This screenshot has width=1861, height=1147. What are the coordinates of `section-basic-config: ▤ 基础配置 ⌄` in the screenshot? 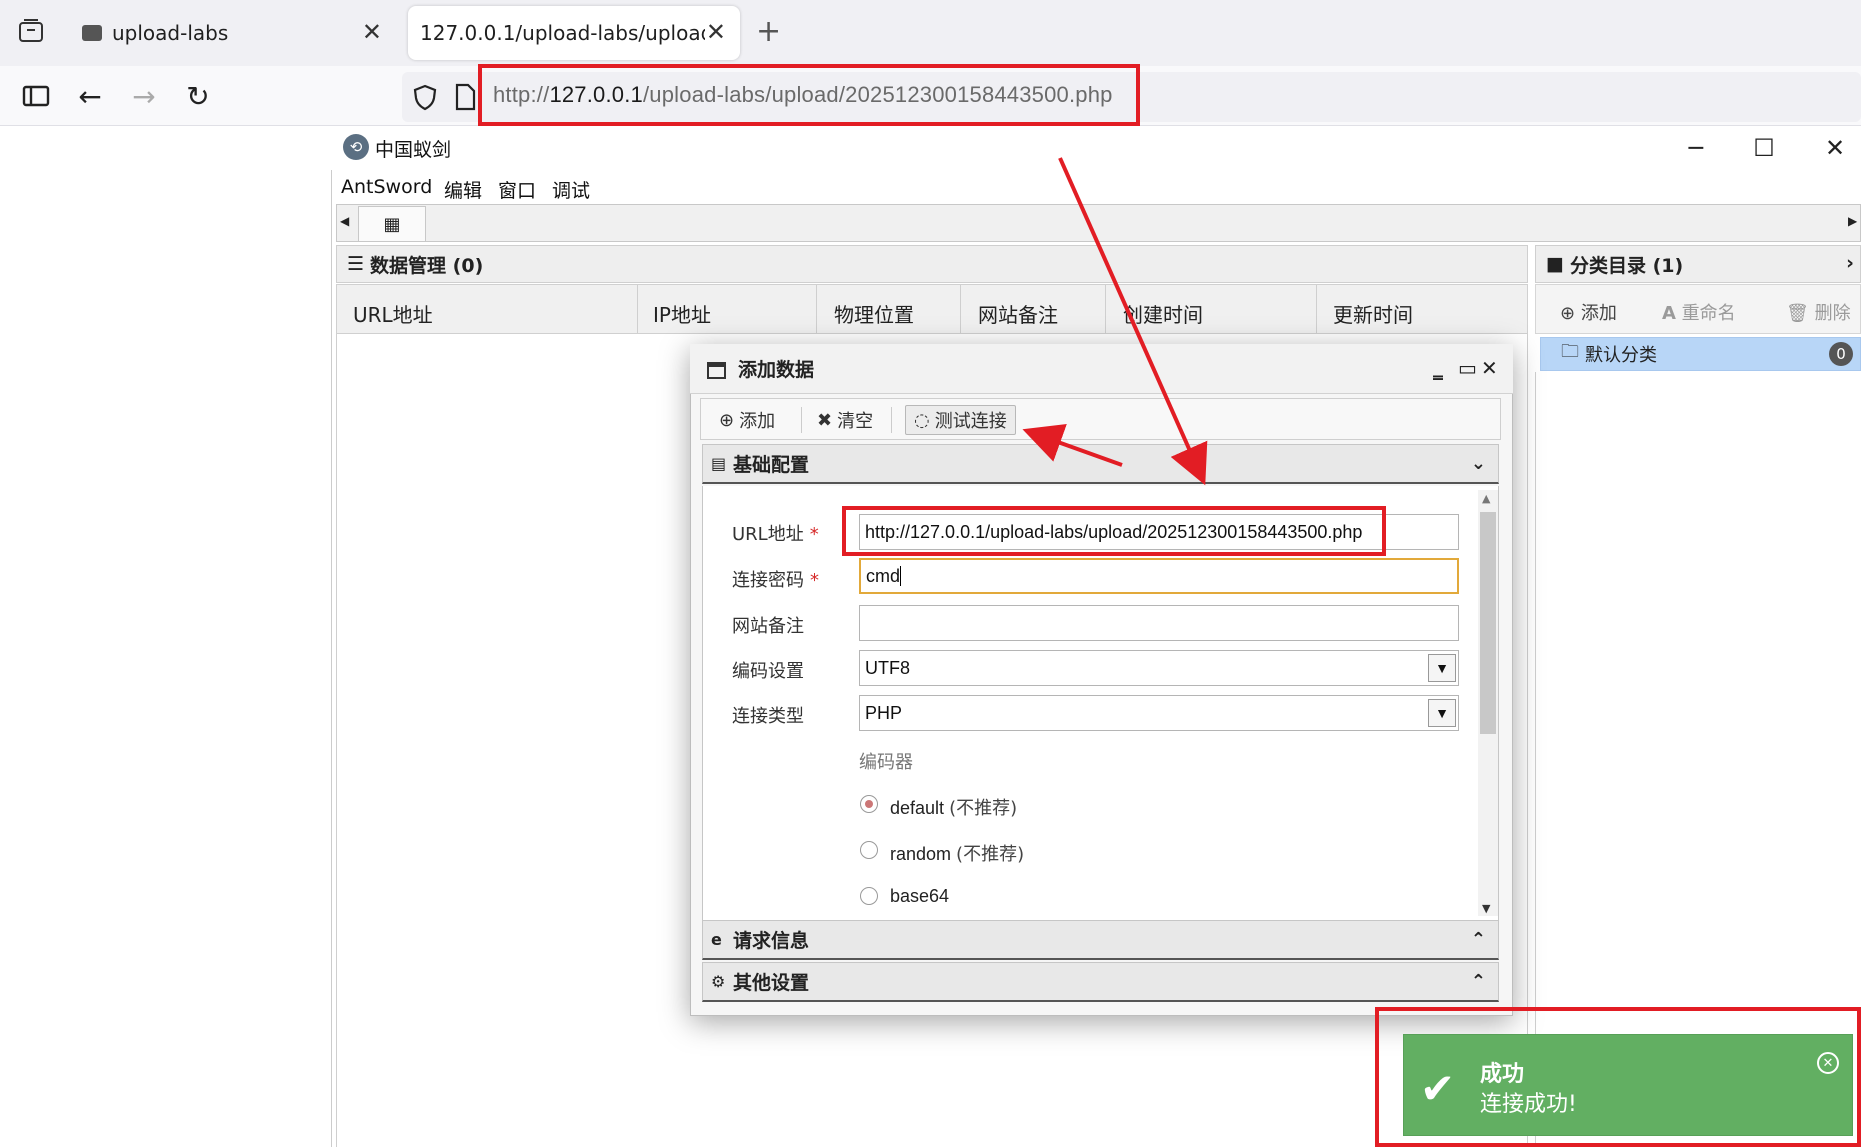 It's located at (1100, 464).